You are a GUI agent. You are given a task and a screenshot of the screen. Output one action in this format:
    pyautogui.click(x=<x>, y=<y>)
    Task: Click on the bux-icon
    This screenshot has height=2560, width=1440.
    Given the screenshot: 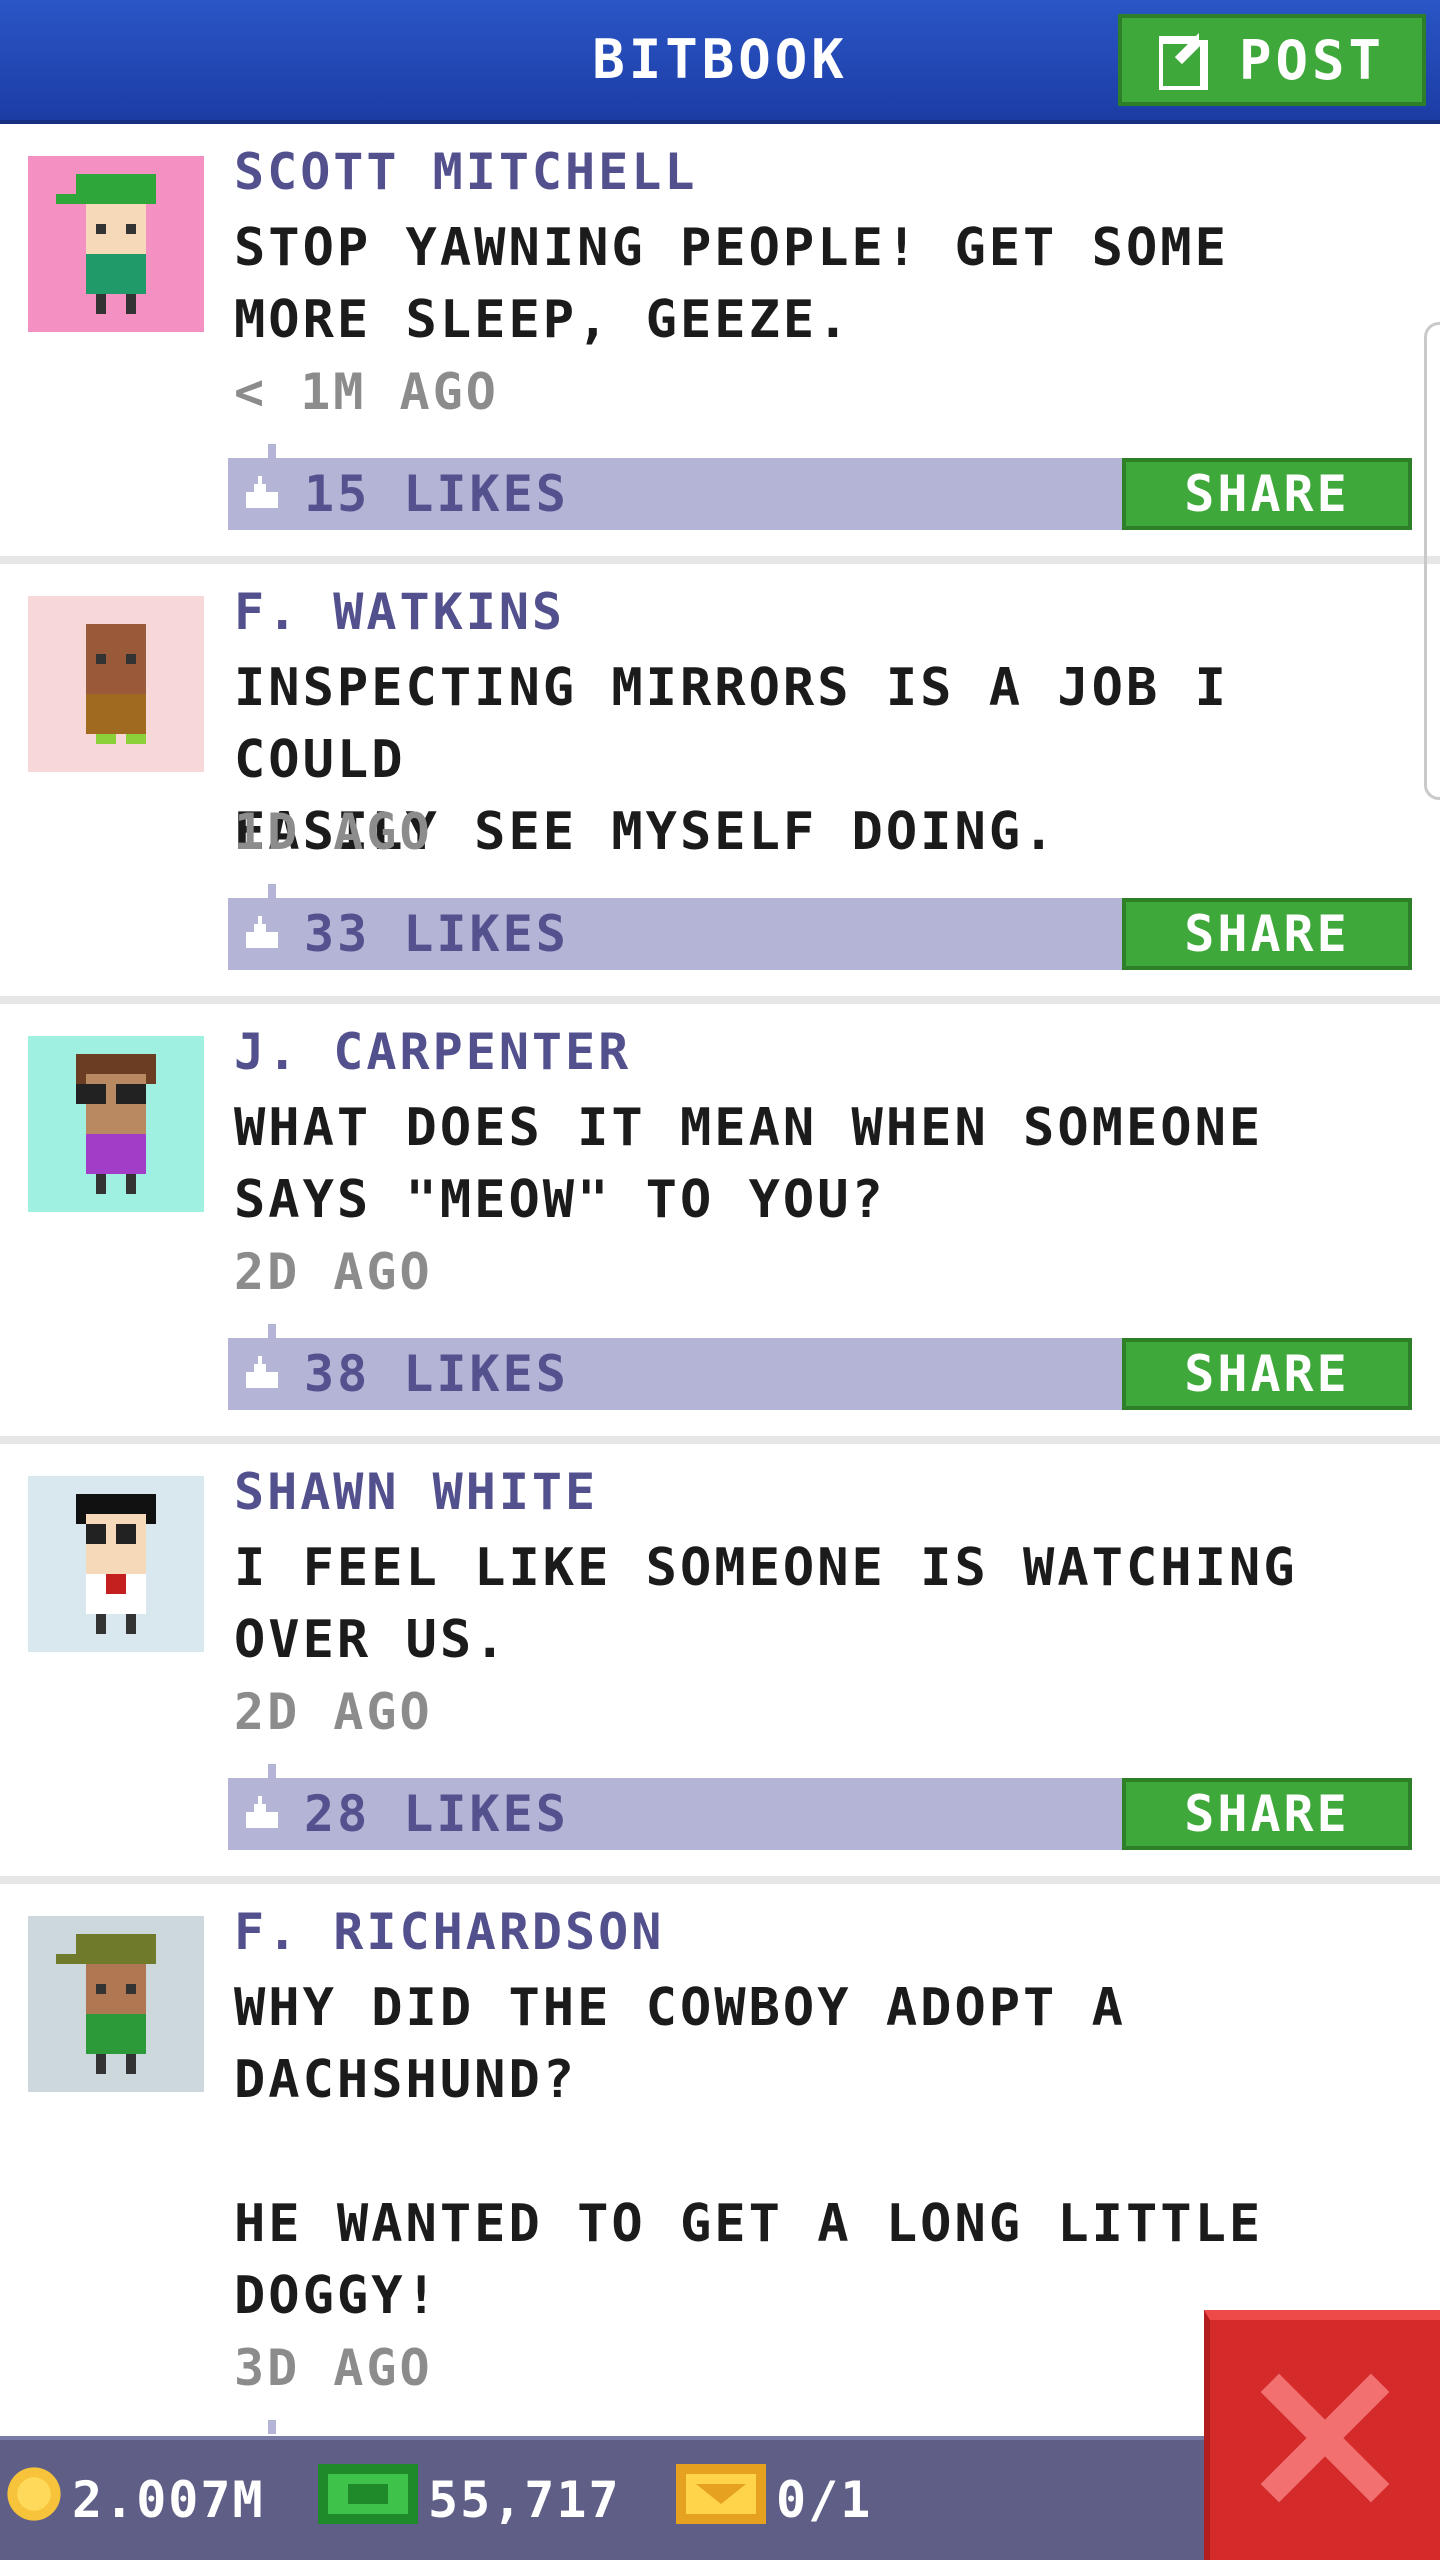 What is the action you would take?
    pyautogui.click(x=368, y=2500)
    